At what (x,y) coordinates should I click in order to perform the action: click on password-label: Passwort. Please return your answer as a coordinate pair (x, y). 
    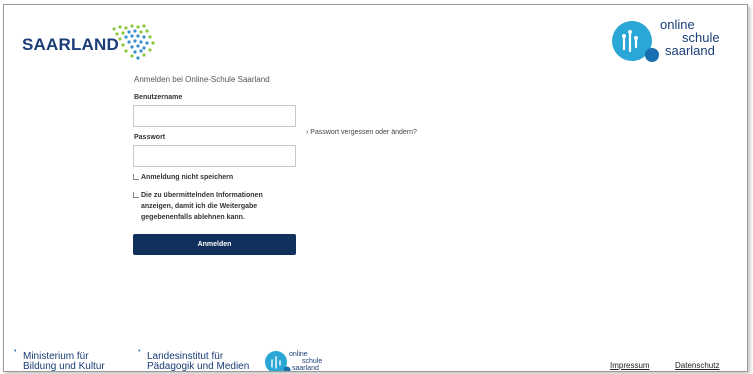
    Looking at the image, I should click on (150, 137).